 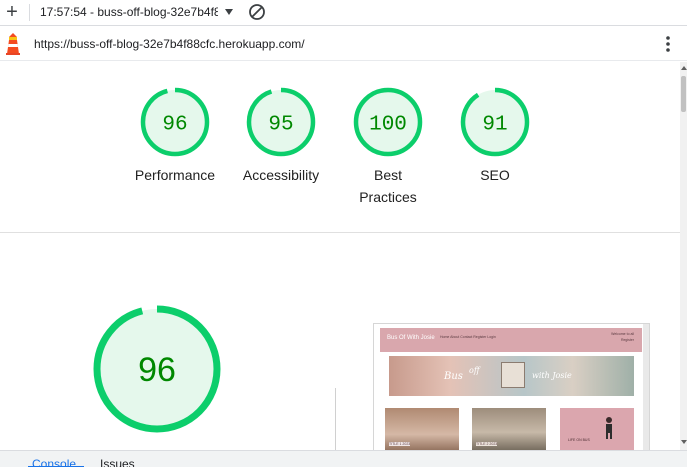 I want to click on gauge-score: 91, so click(x=494, y=125).